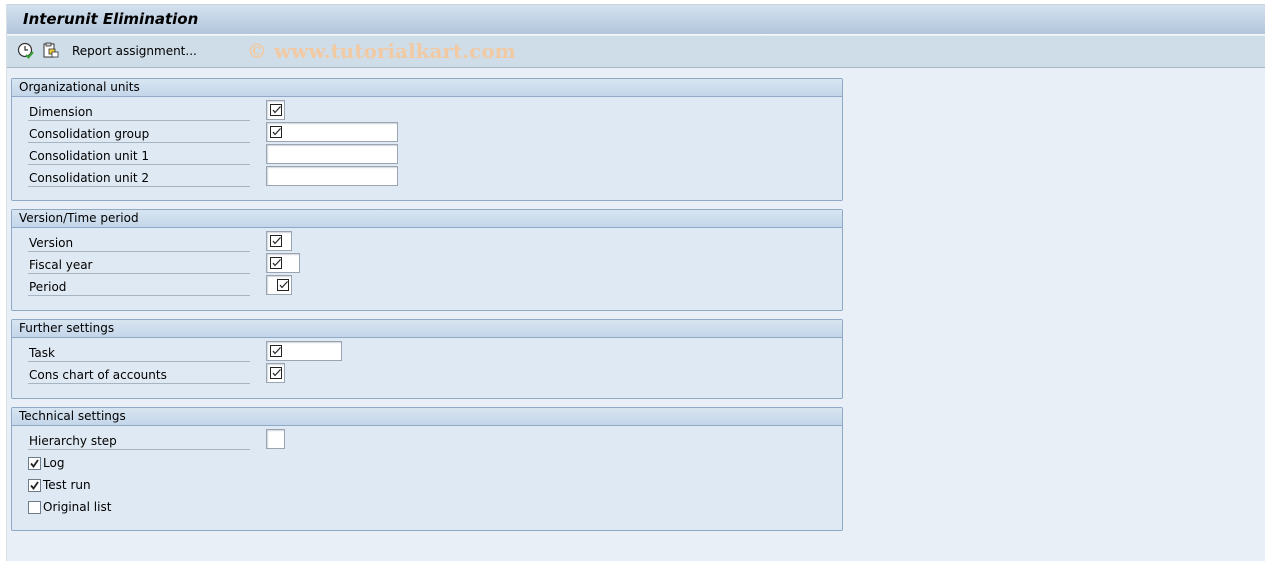 This screenshot has height=561, width=1265. What do you see at coordinates (427, 417) in the screenshot?
I see `group-header: Technical settings` at bounding box center [427, 417].